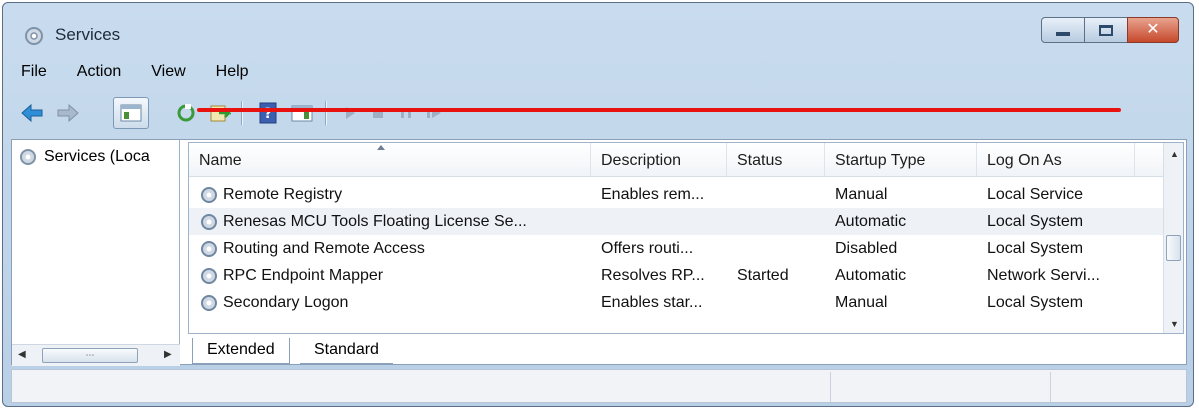 This screenshot has height=411, width=1199. Describe the element at coordinates (1174, 154) in the screenshot. I see `scroll-up-icon: ▲` at that location.